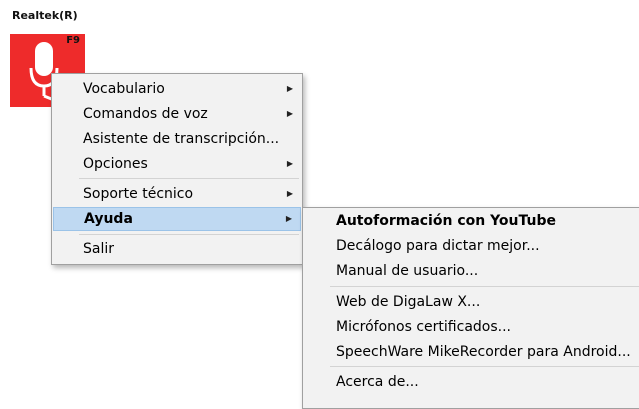  What do you see at coordinates (124, 89) in the screenshot?
I see `menu-item-label: Vocabulario` at bounding box center [124, 89].